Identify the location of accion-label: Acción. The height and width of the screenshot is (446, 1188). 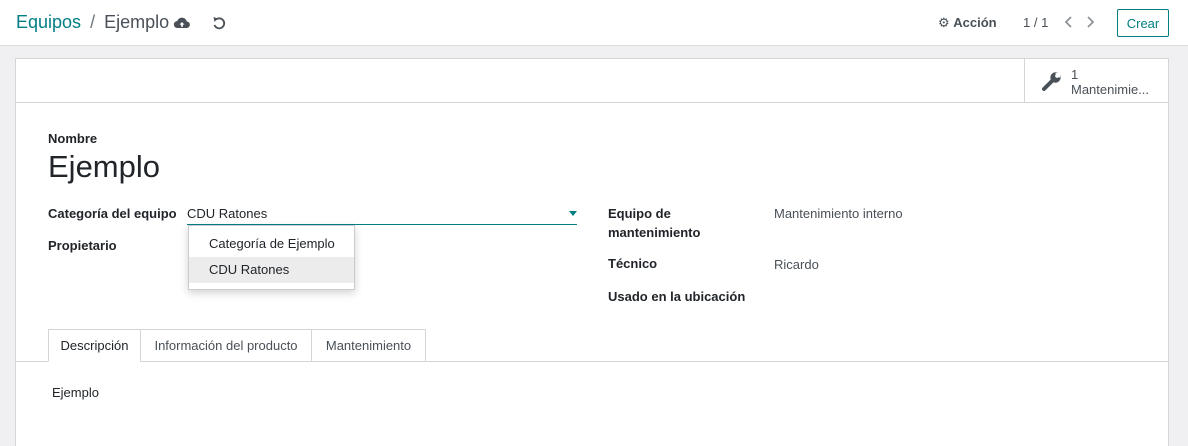
(975, 22).